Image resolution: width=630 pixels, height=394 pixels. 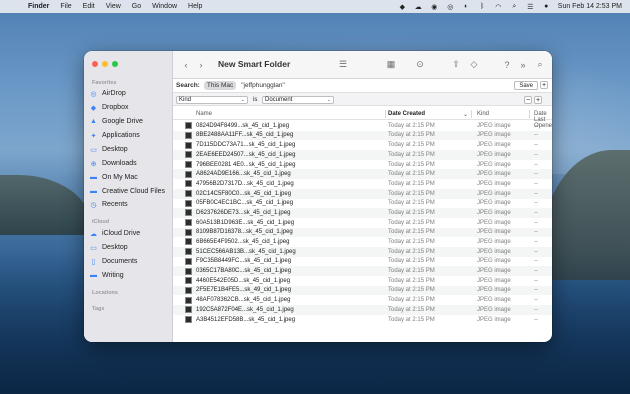 I want to click on column-header-name: Name, so click(x=204, y=114).